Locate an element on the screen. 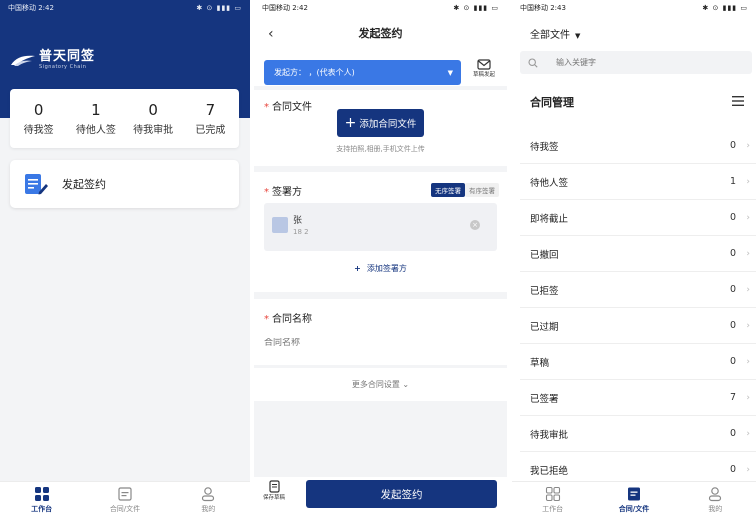 The height and width of the screenshot is (517, 756). avatar is located at coordinates (280, 225).